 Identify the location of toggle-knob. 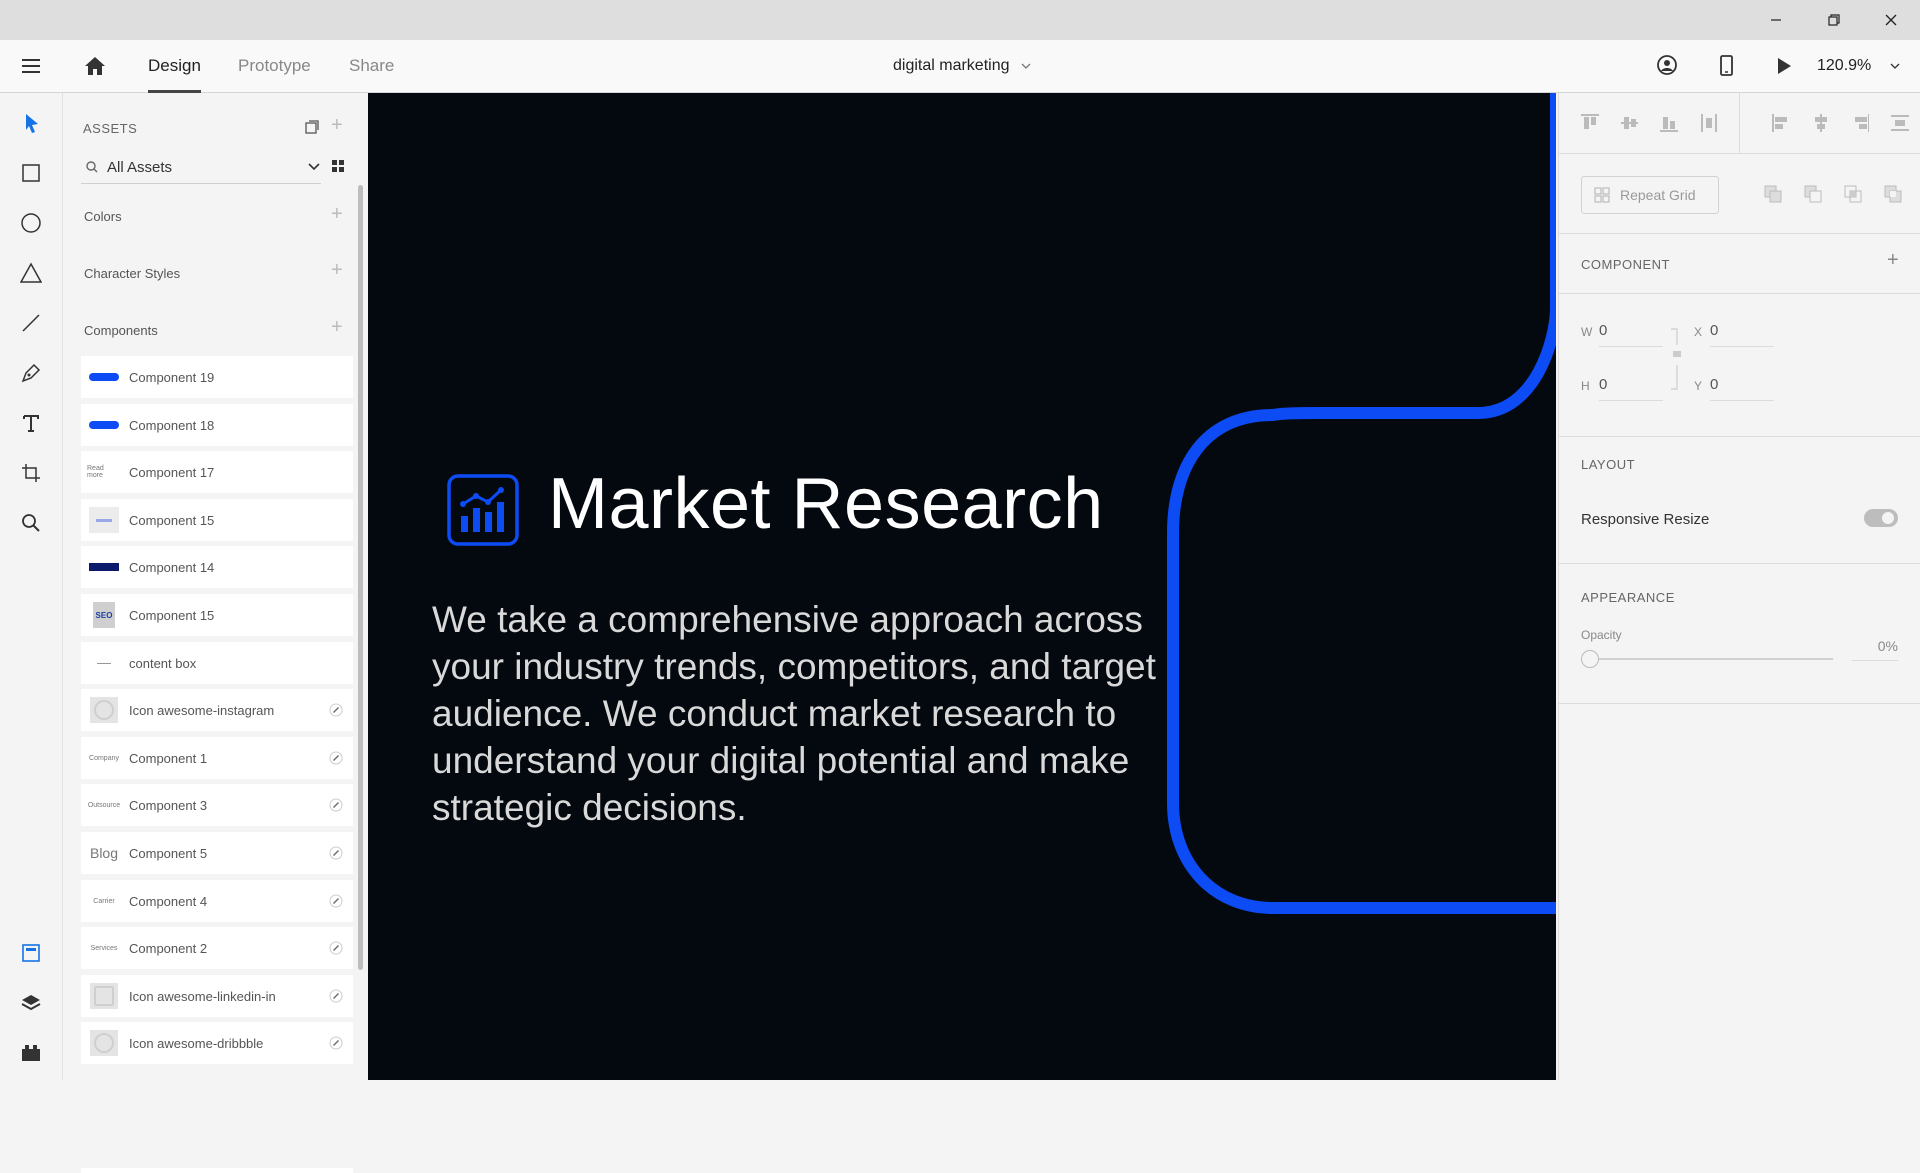
(1888, 518).